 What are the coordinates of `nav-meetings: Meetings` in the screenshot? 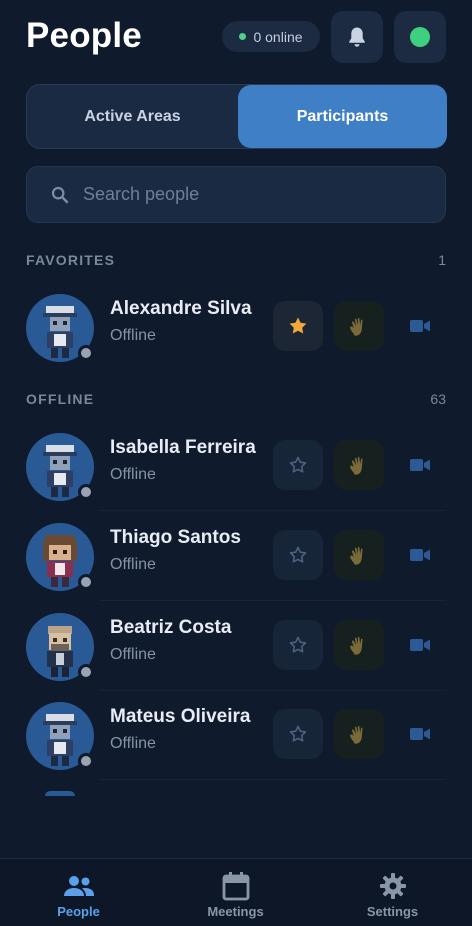 It's located at (235, 892).